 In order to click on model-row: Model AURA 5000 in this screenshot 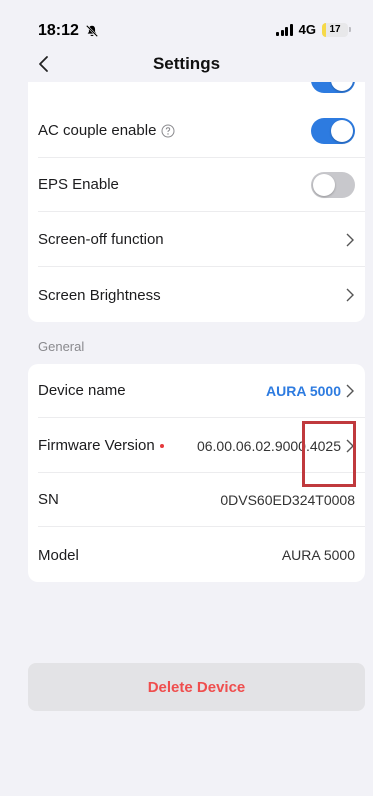, I will do `click(201, 555)`.